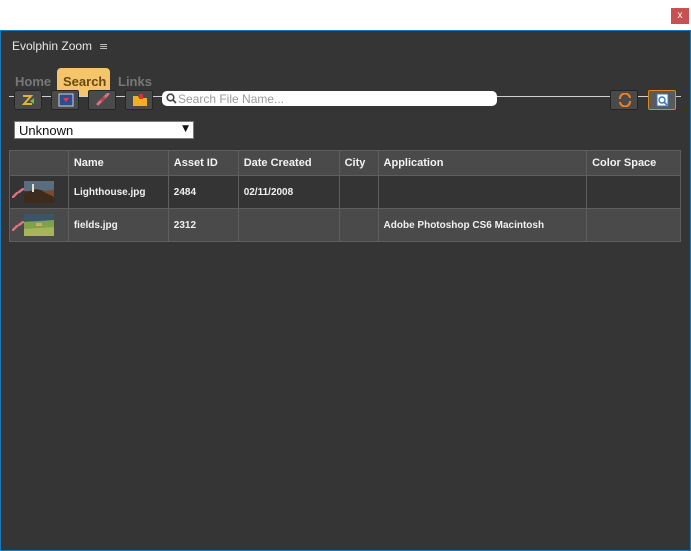 This screenshot has height=551, width=691. Describe the element at coordinates (46, 130) in the screenshot. I see `filter-select-value: Unknown` at that location.